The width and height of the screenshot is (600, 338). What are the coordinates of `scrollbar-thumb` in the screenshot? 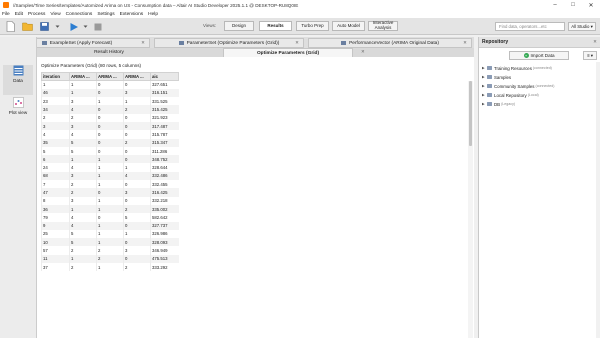 It's located at (470, 113).